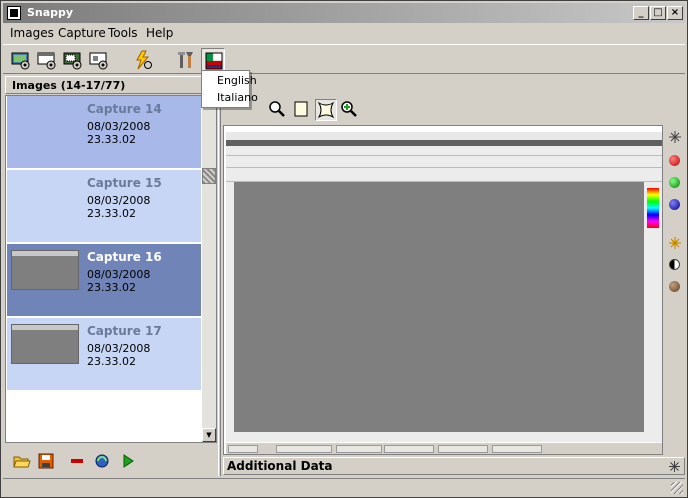  Describe the element at coordinates (213, 60) in the screenshot. I see `language-flag-icon` at that location.